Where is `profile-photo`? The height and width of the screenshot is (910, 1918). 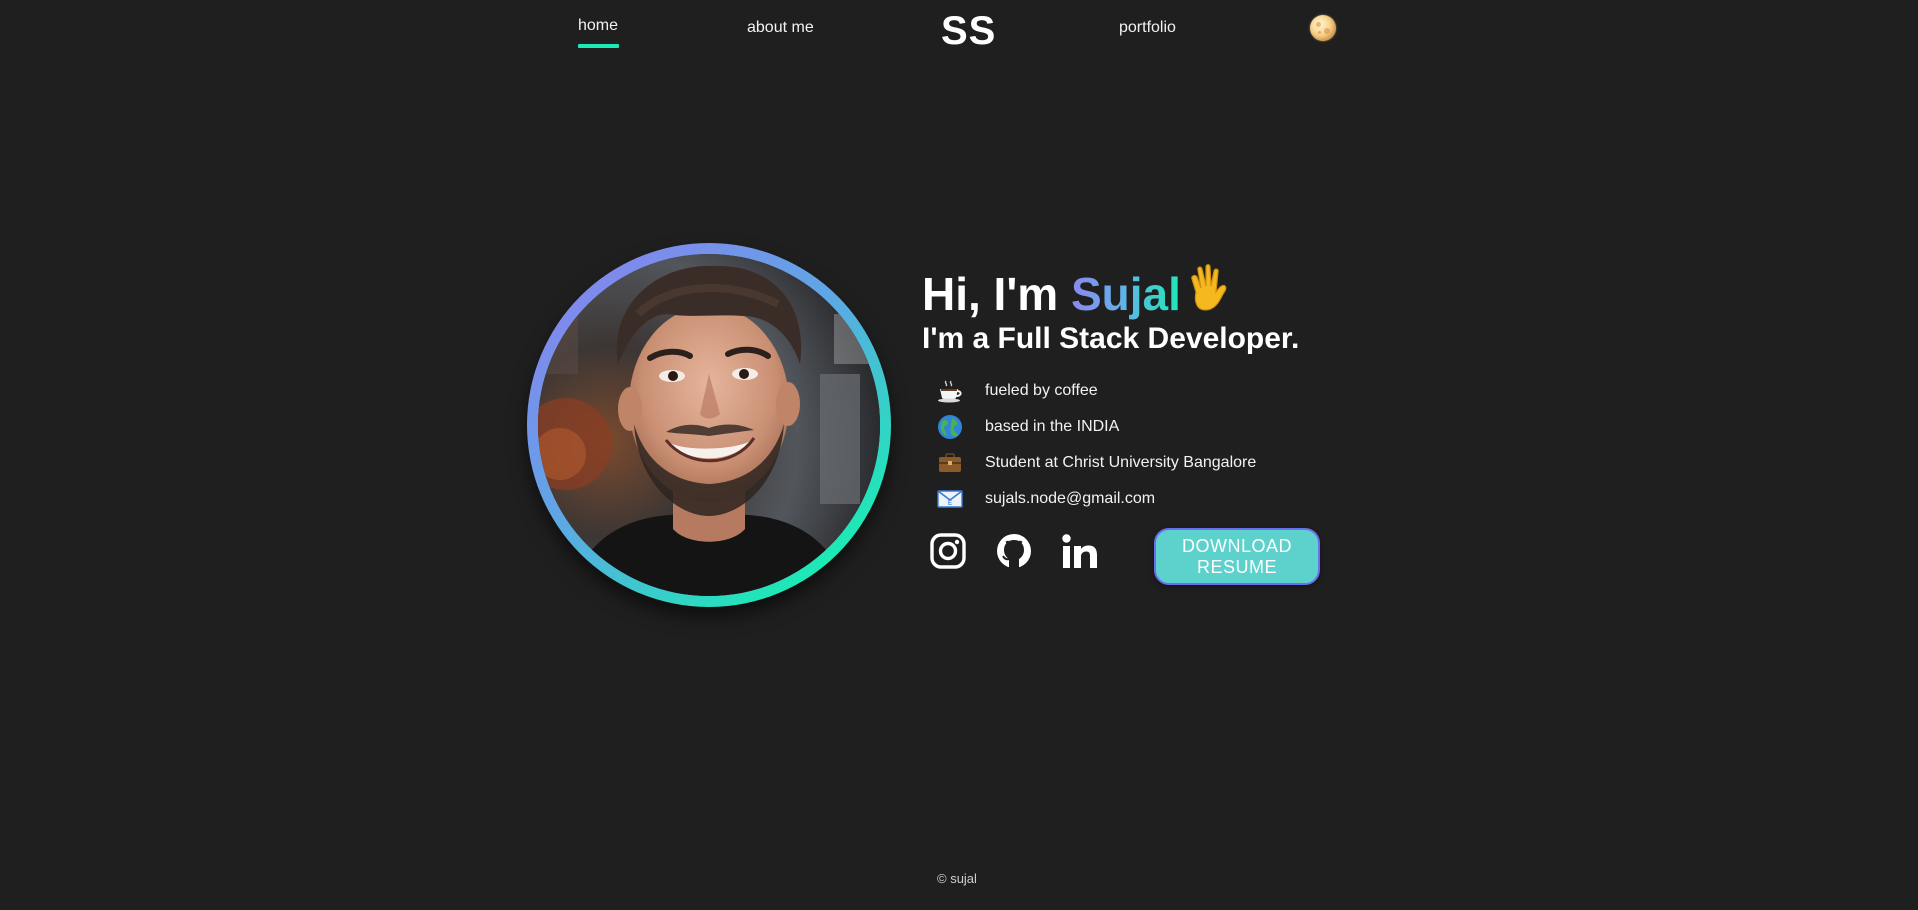
profile-photo is located at coordinates (709, 425).